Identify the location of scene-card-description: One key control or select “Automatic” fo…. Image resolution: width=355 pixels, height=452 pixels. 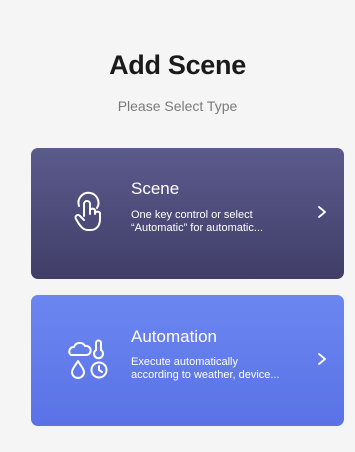
(221, 222).